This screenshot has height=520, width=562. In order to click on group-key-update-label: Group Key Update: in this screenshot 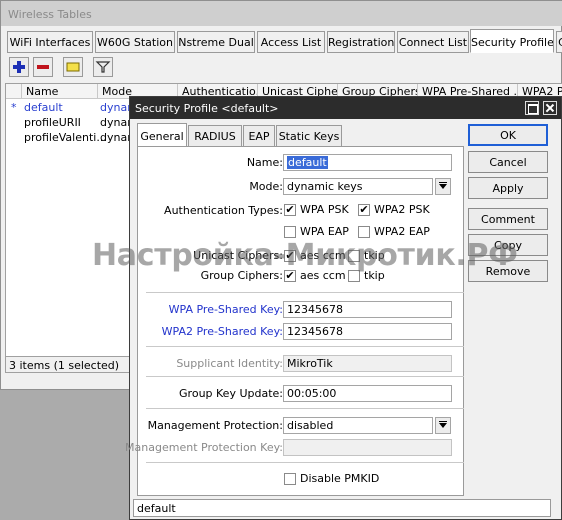, I will do `click(231, 393)`.